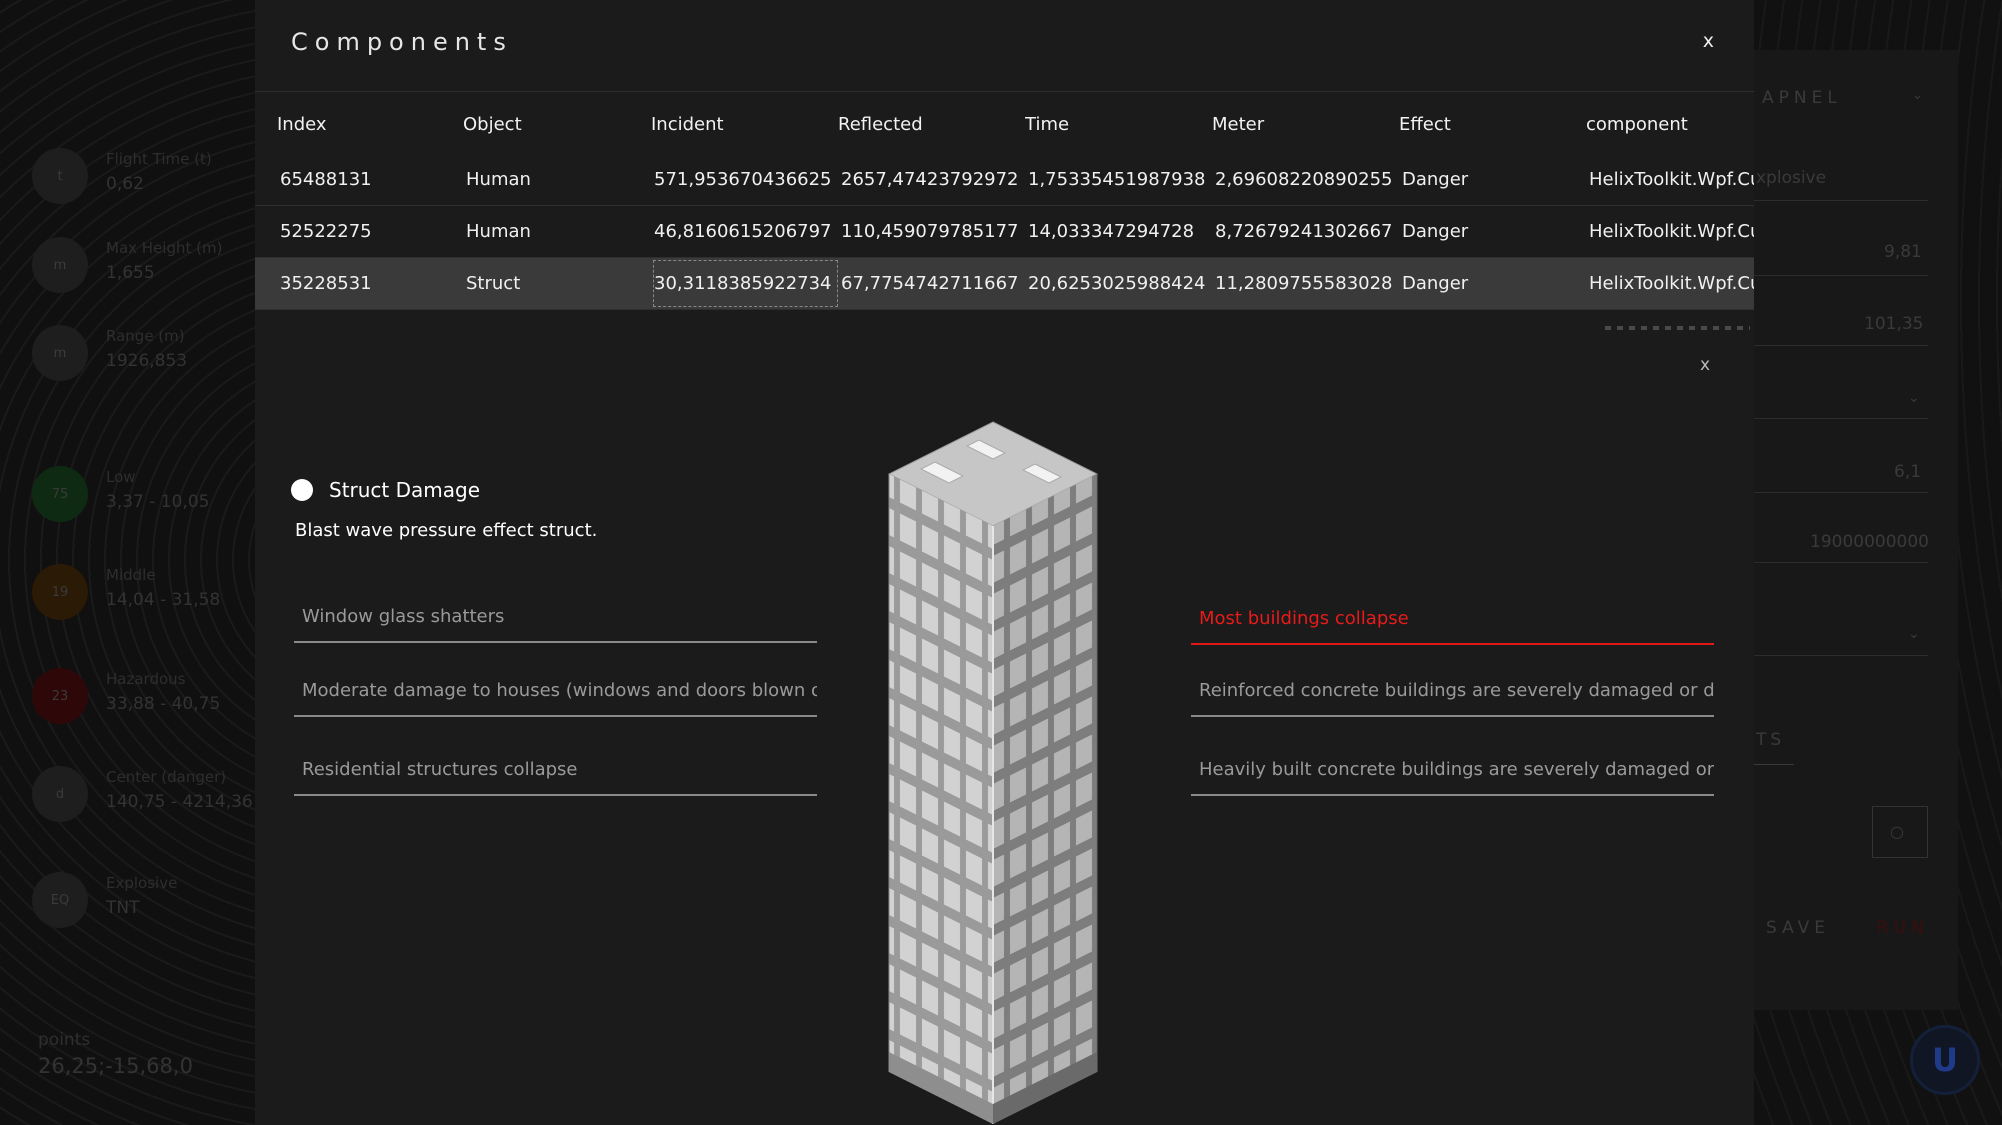  I want to click on stat-badge: 75, so click(60, 494).